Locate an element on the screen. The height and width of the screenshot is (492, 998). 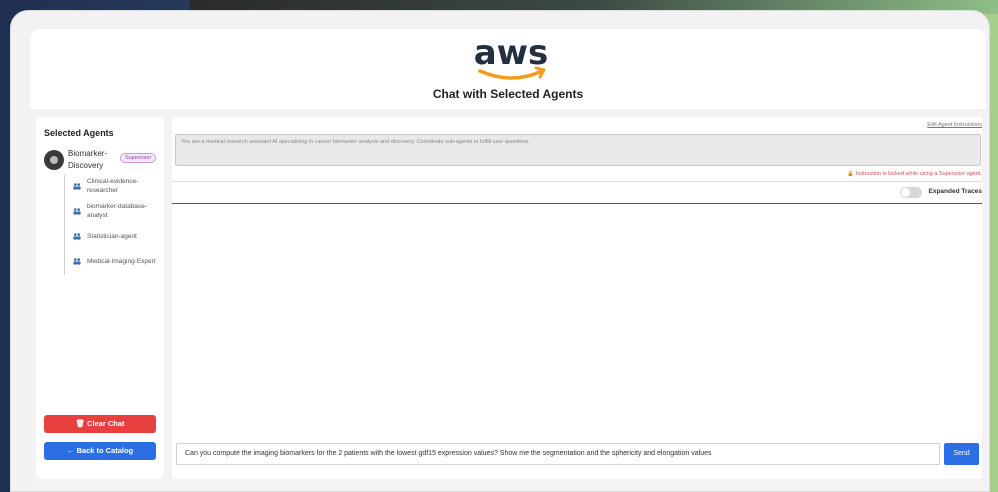
sub-agent-name: Clinical-evidence-researcher is located at coordinates (113, 186).